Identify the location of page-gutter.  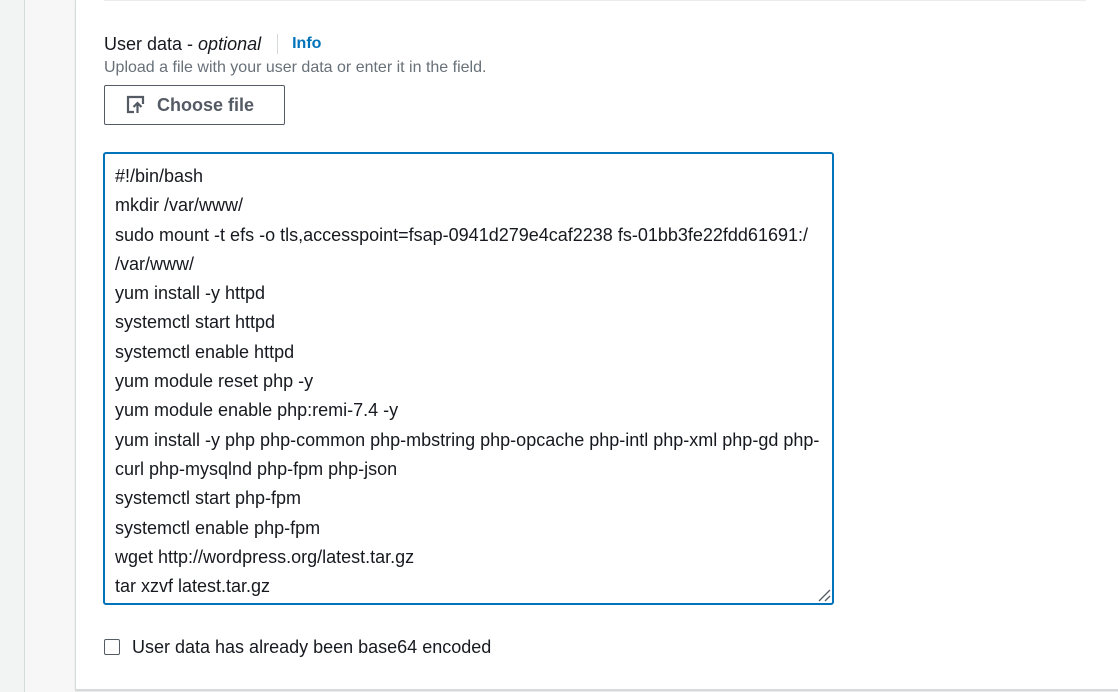
(50, 346).